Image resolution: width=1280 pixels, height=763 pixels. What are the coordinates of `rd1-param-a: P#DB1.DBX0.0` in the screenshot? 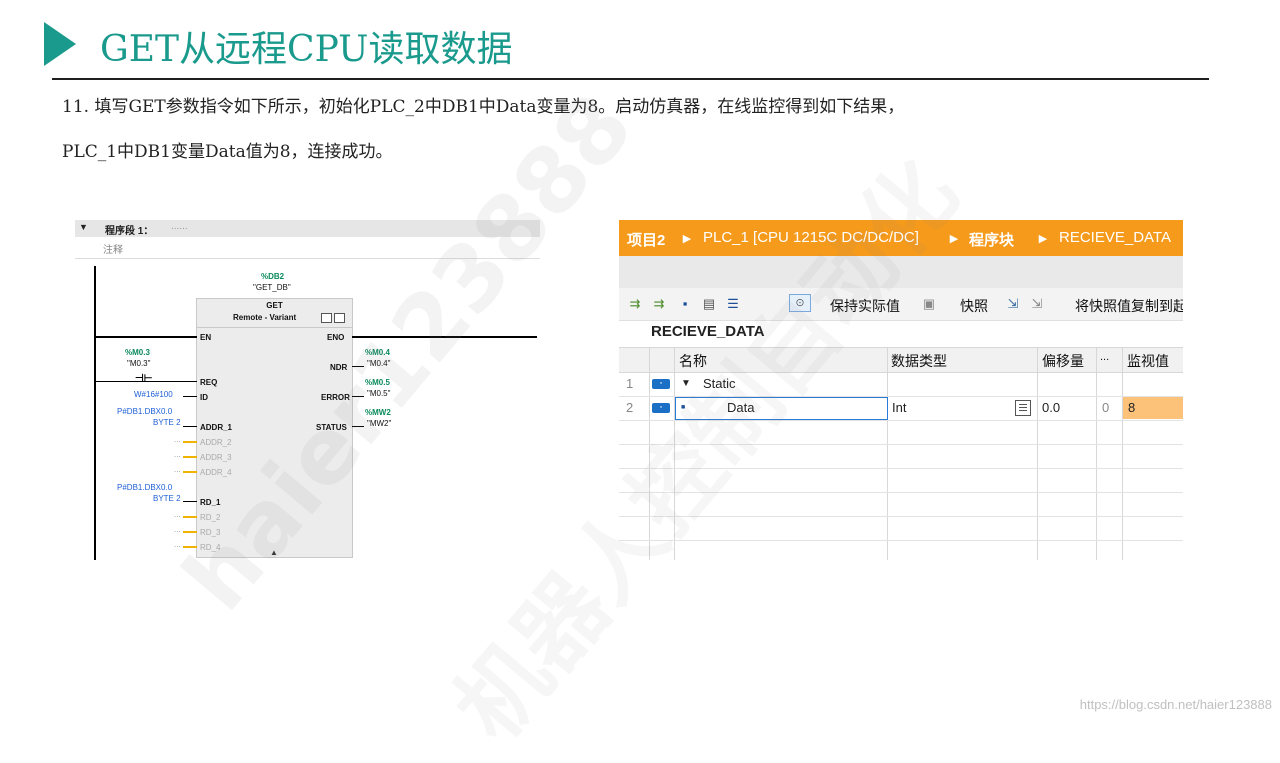 It's located at (144, 487).